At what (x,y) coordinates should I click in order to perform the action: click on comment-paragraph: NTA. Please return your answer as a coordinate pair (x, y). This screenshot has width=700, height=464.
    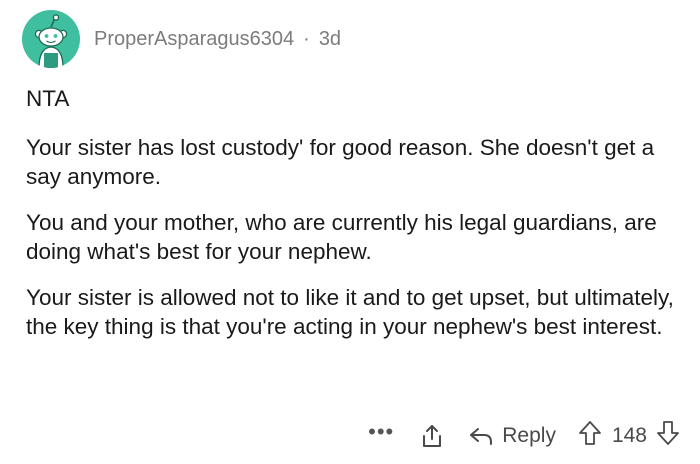
    Looking at the image, I should click on (48, 98).